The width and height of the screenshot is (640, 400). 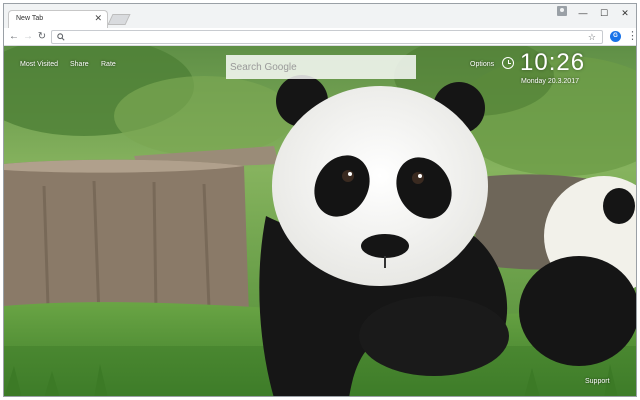 I want to click on profile-icon, so click(x=562, y=11).